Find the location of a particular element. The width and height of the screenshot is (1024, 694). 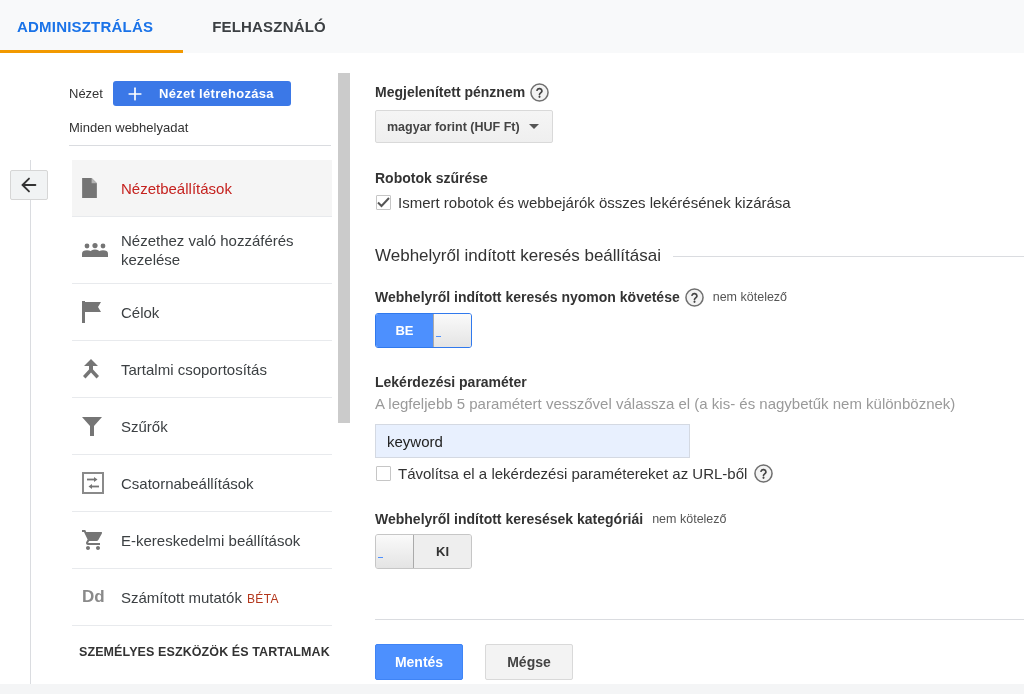

field-label: Lekérdezési paraméter is located at coordinates (451, 382).